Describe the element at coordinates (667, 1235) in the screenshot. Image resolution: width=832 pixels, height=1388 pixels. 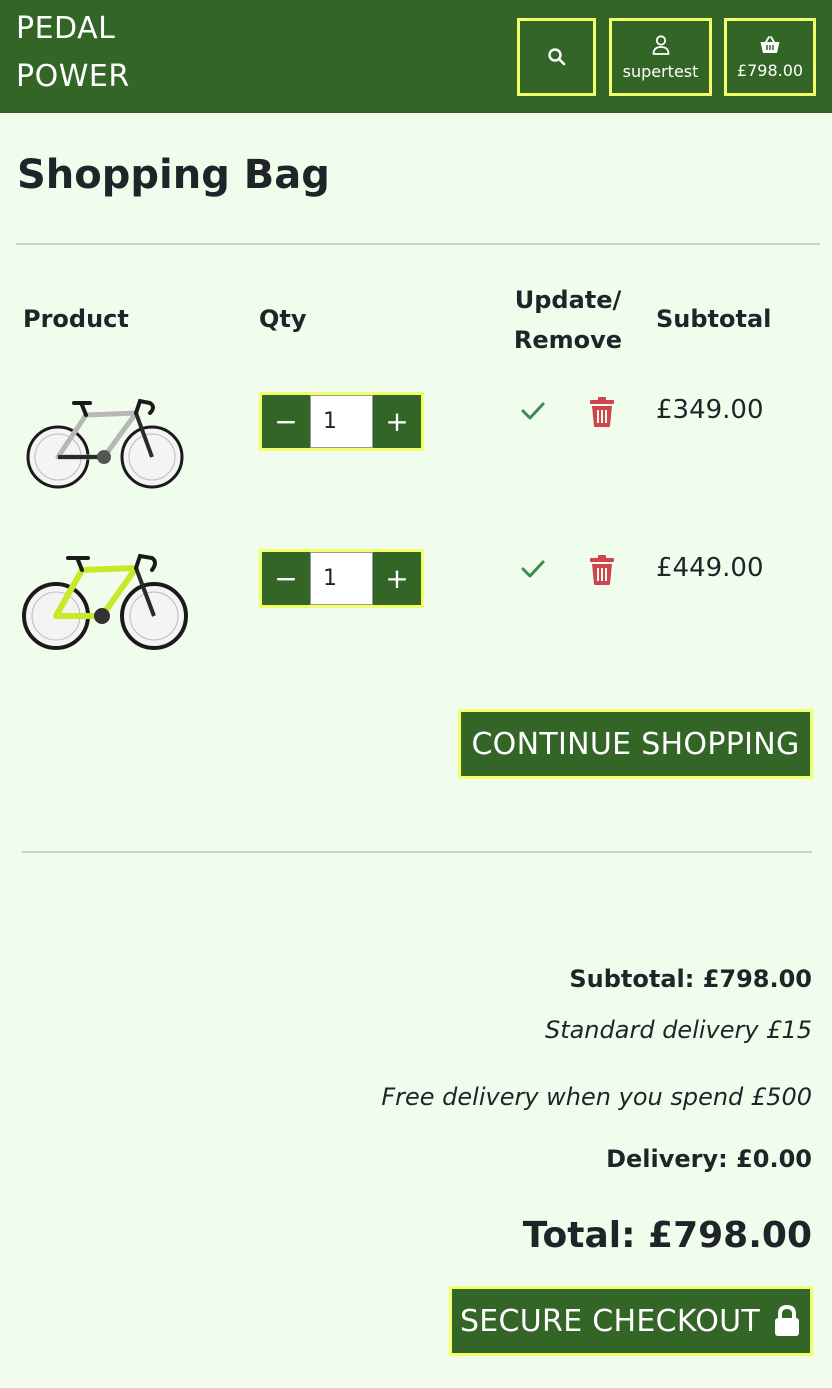
I see `summary-total: Total: £798.00` at that location.